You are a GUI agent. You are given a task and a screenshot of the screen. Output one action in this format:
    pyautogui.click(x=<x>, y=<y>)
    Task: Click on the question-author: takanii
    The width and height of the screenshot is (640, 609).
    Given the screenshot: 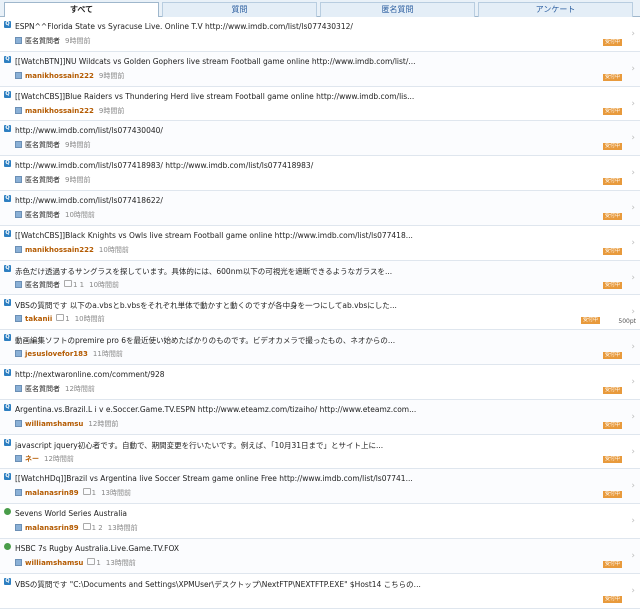 What is the action you would take?
    pyautogui.click(x=38, y=319)
    